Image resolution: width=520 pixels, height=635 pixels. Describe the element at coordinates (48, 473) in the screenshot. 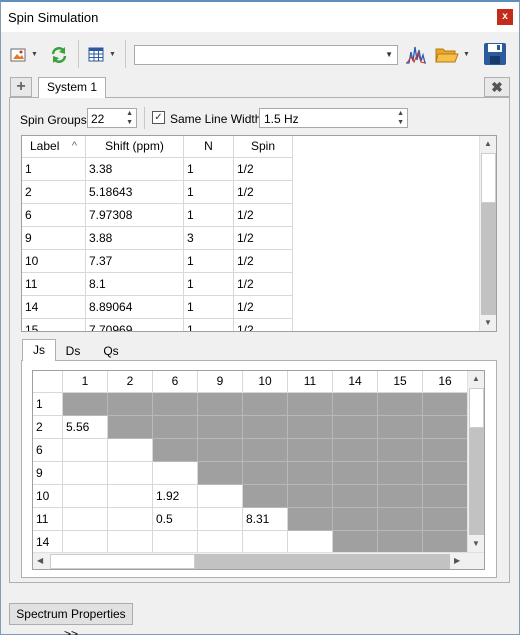

I see `row-header: 9` at that location.